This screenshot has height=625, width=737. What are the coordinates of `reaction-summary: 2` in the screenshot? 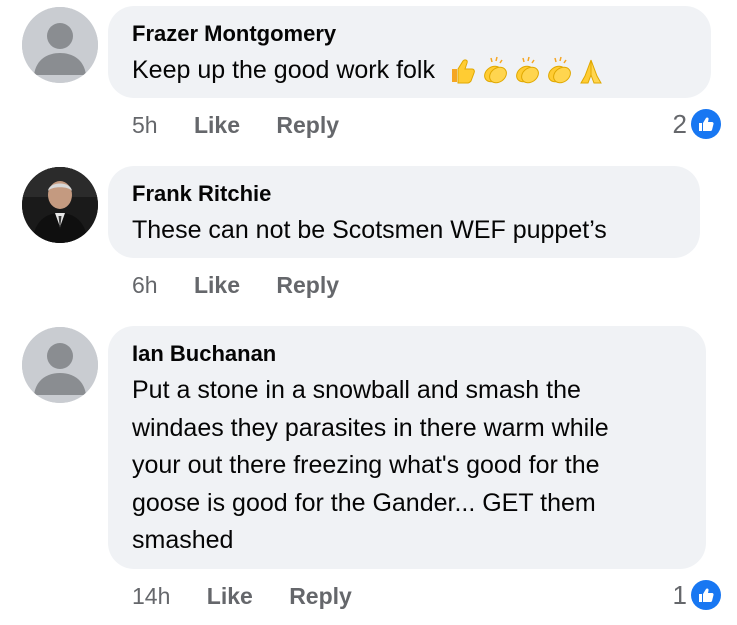 It's located at (697, 124).